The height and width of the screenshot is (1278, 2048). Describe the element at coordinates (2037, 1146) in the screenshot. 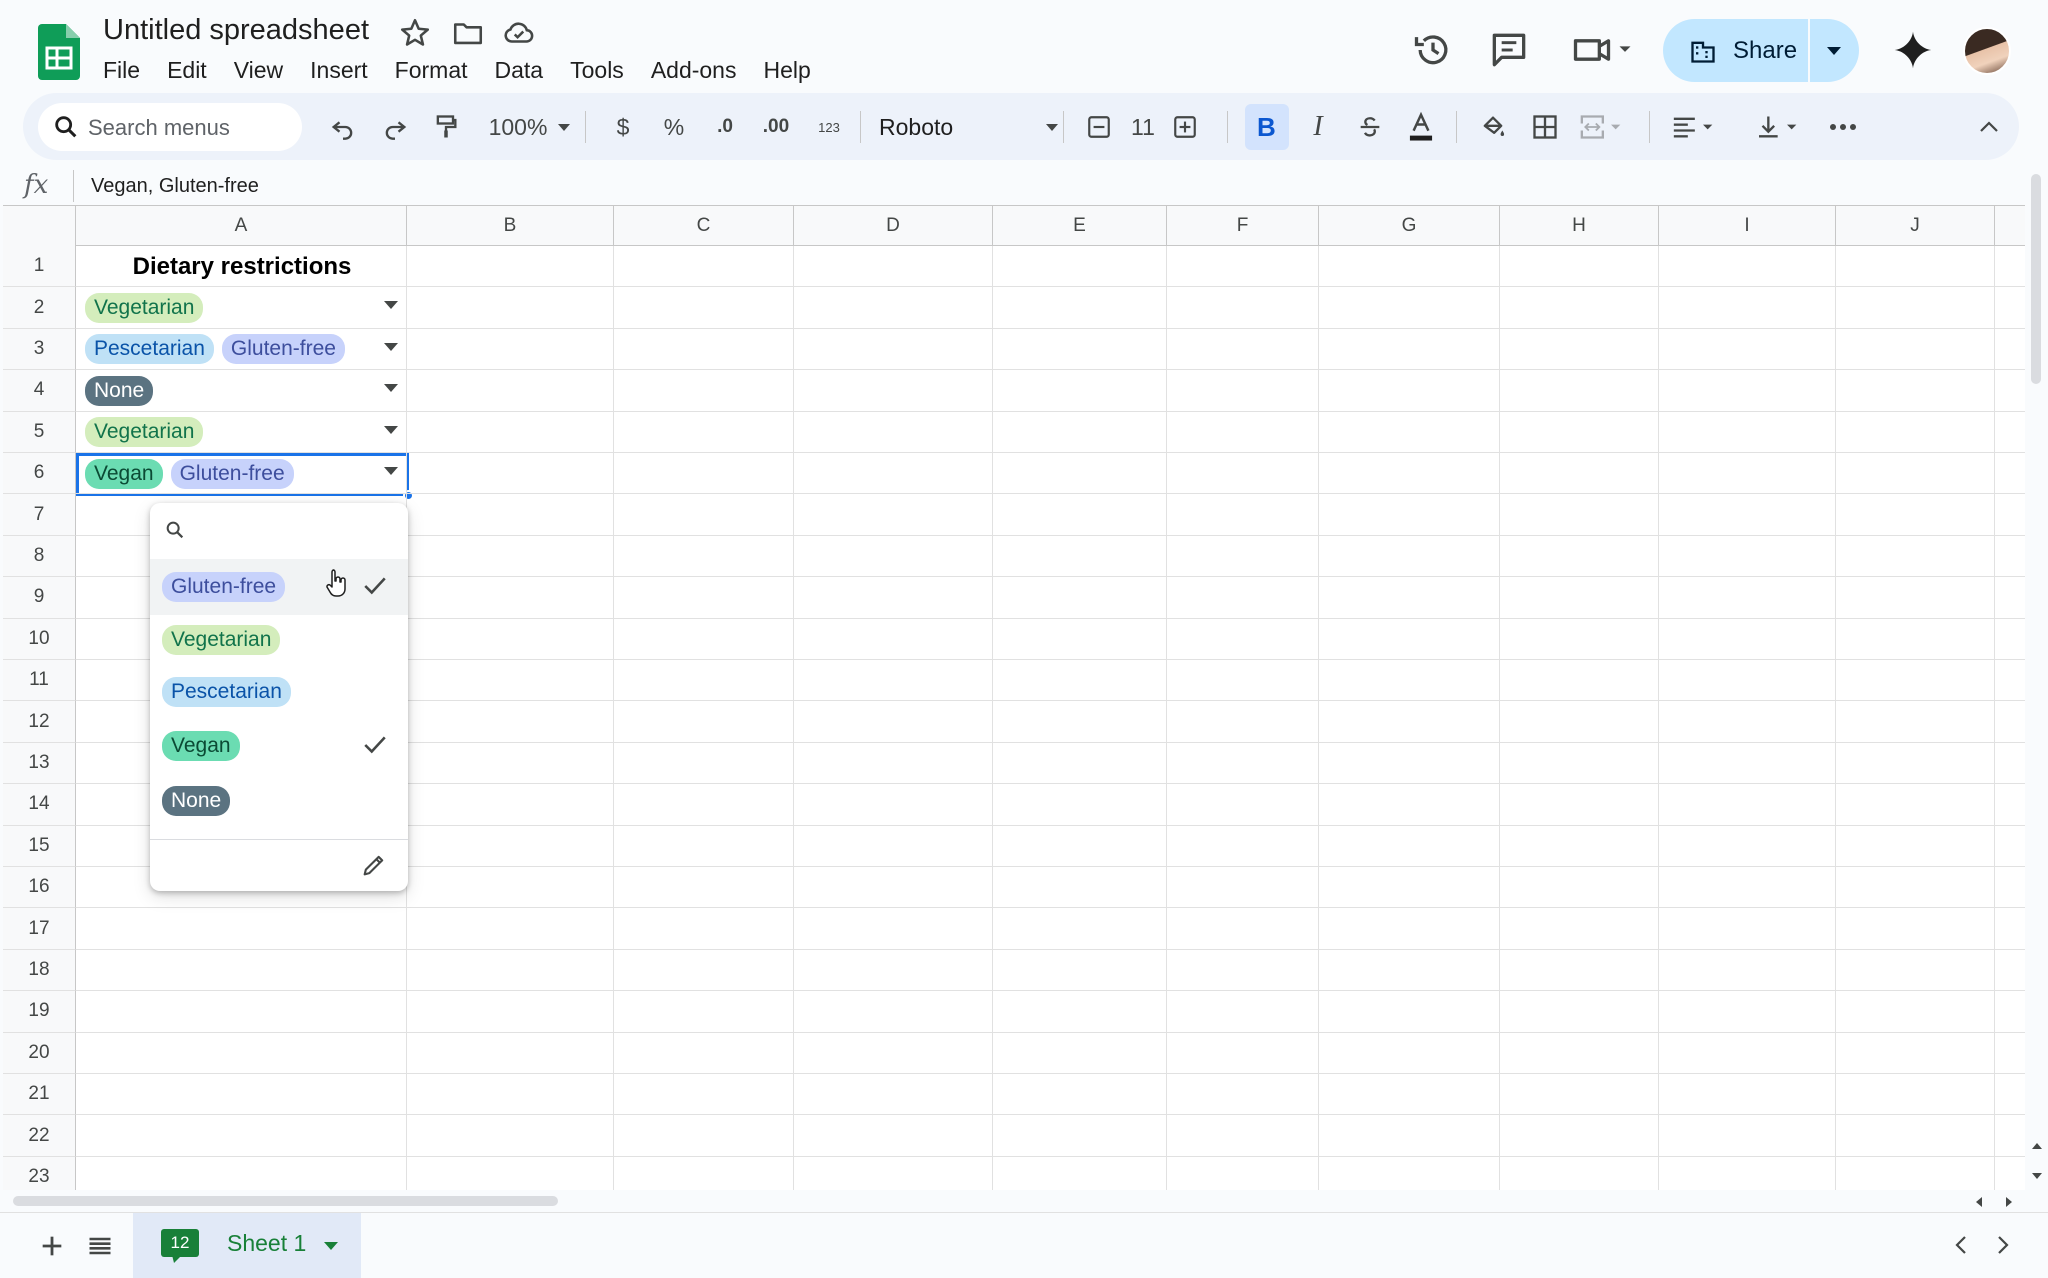

I see `scroll-up-arrow-icon` at that location.